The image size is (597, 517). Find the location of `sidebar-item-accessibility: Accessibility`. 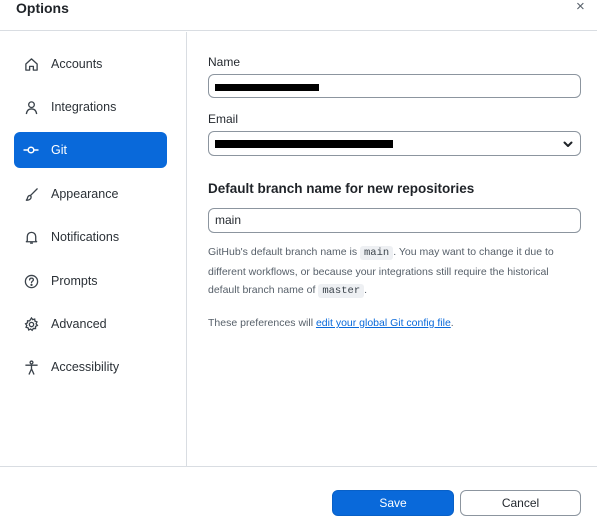

sidebar-item-accessibility: Accessibility is located at coordinates (90, 367).